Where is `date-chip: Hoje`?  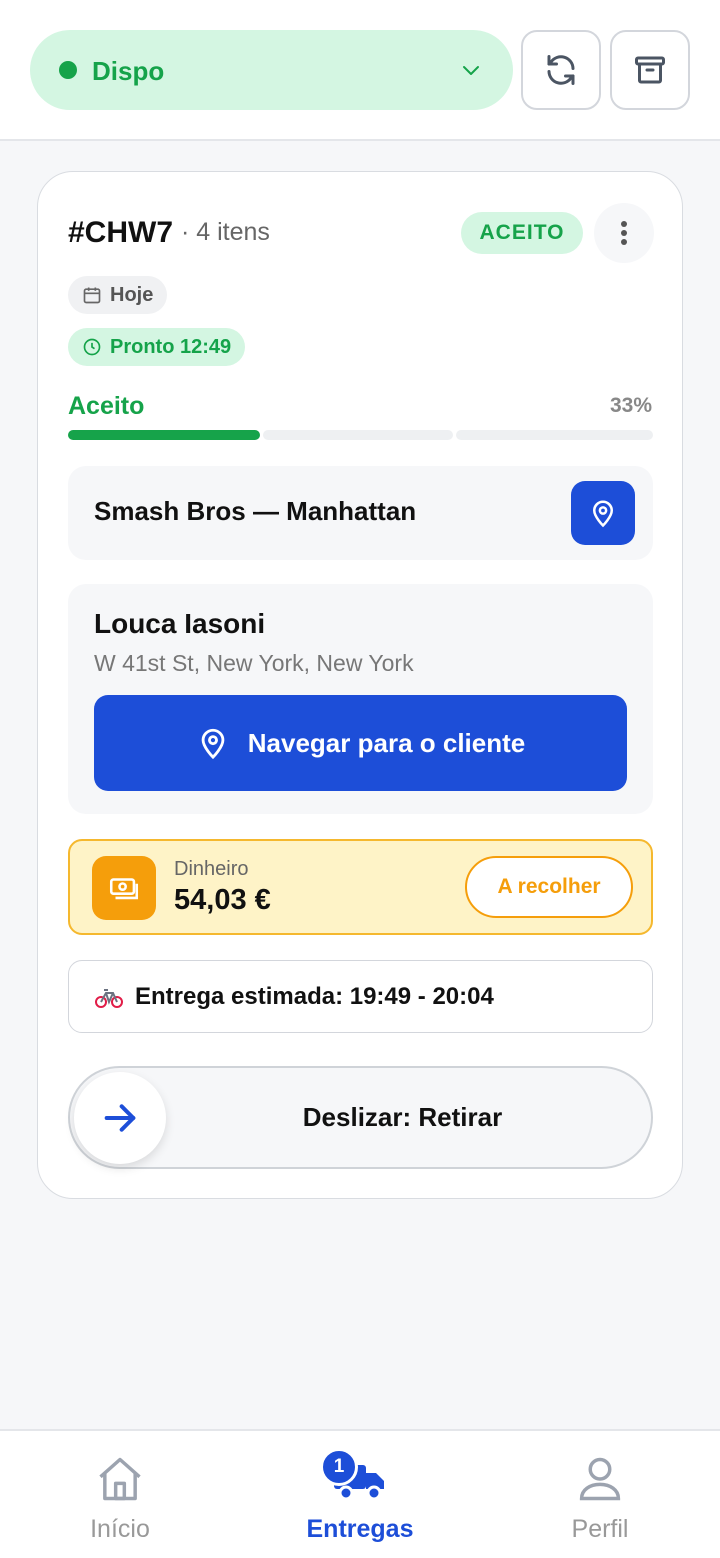 date-chip: Hoje is located at coordinates (118, 295).